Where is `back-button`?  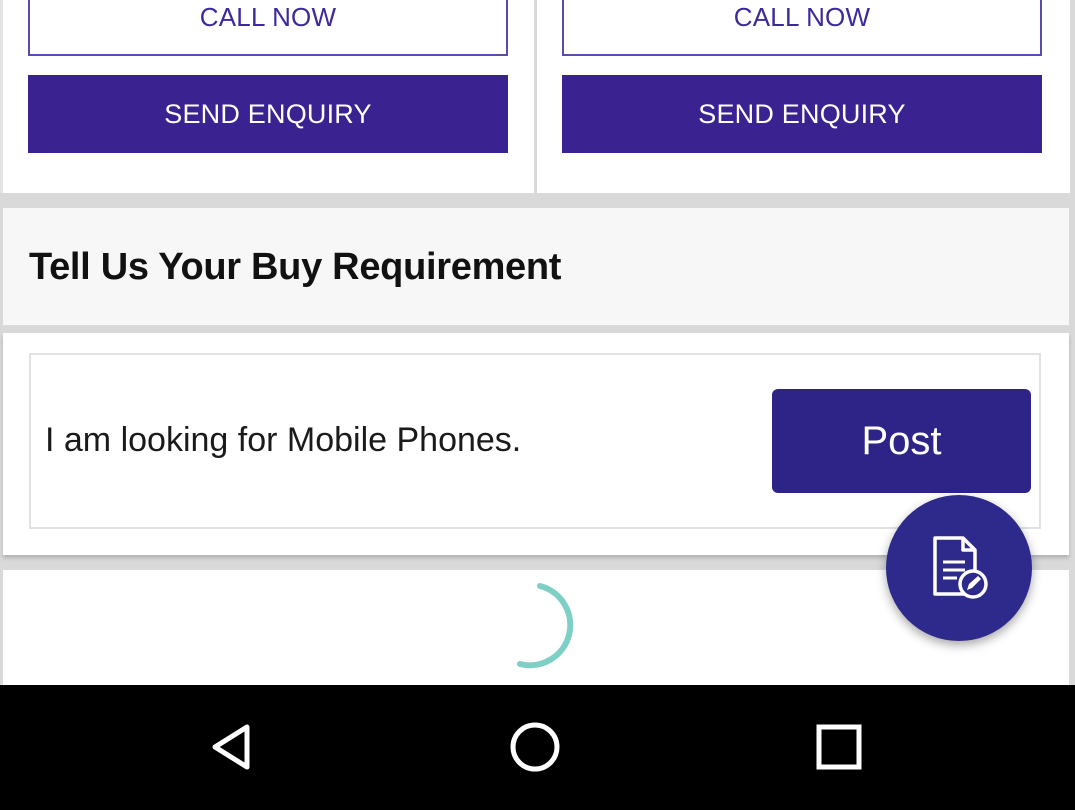
back-button is located at coordinates (232, 747).